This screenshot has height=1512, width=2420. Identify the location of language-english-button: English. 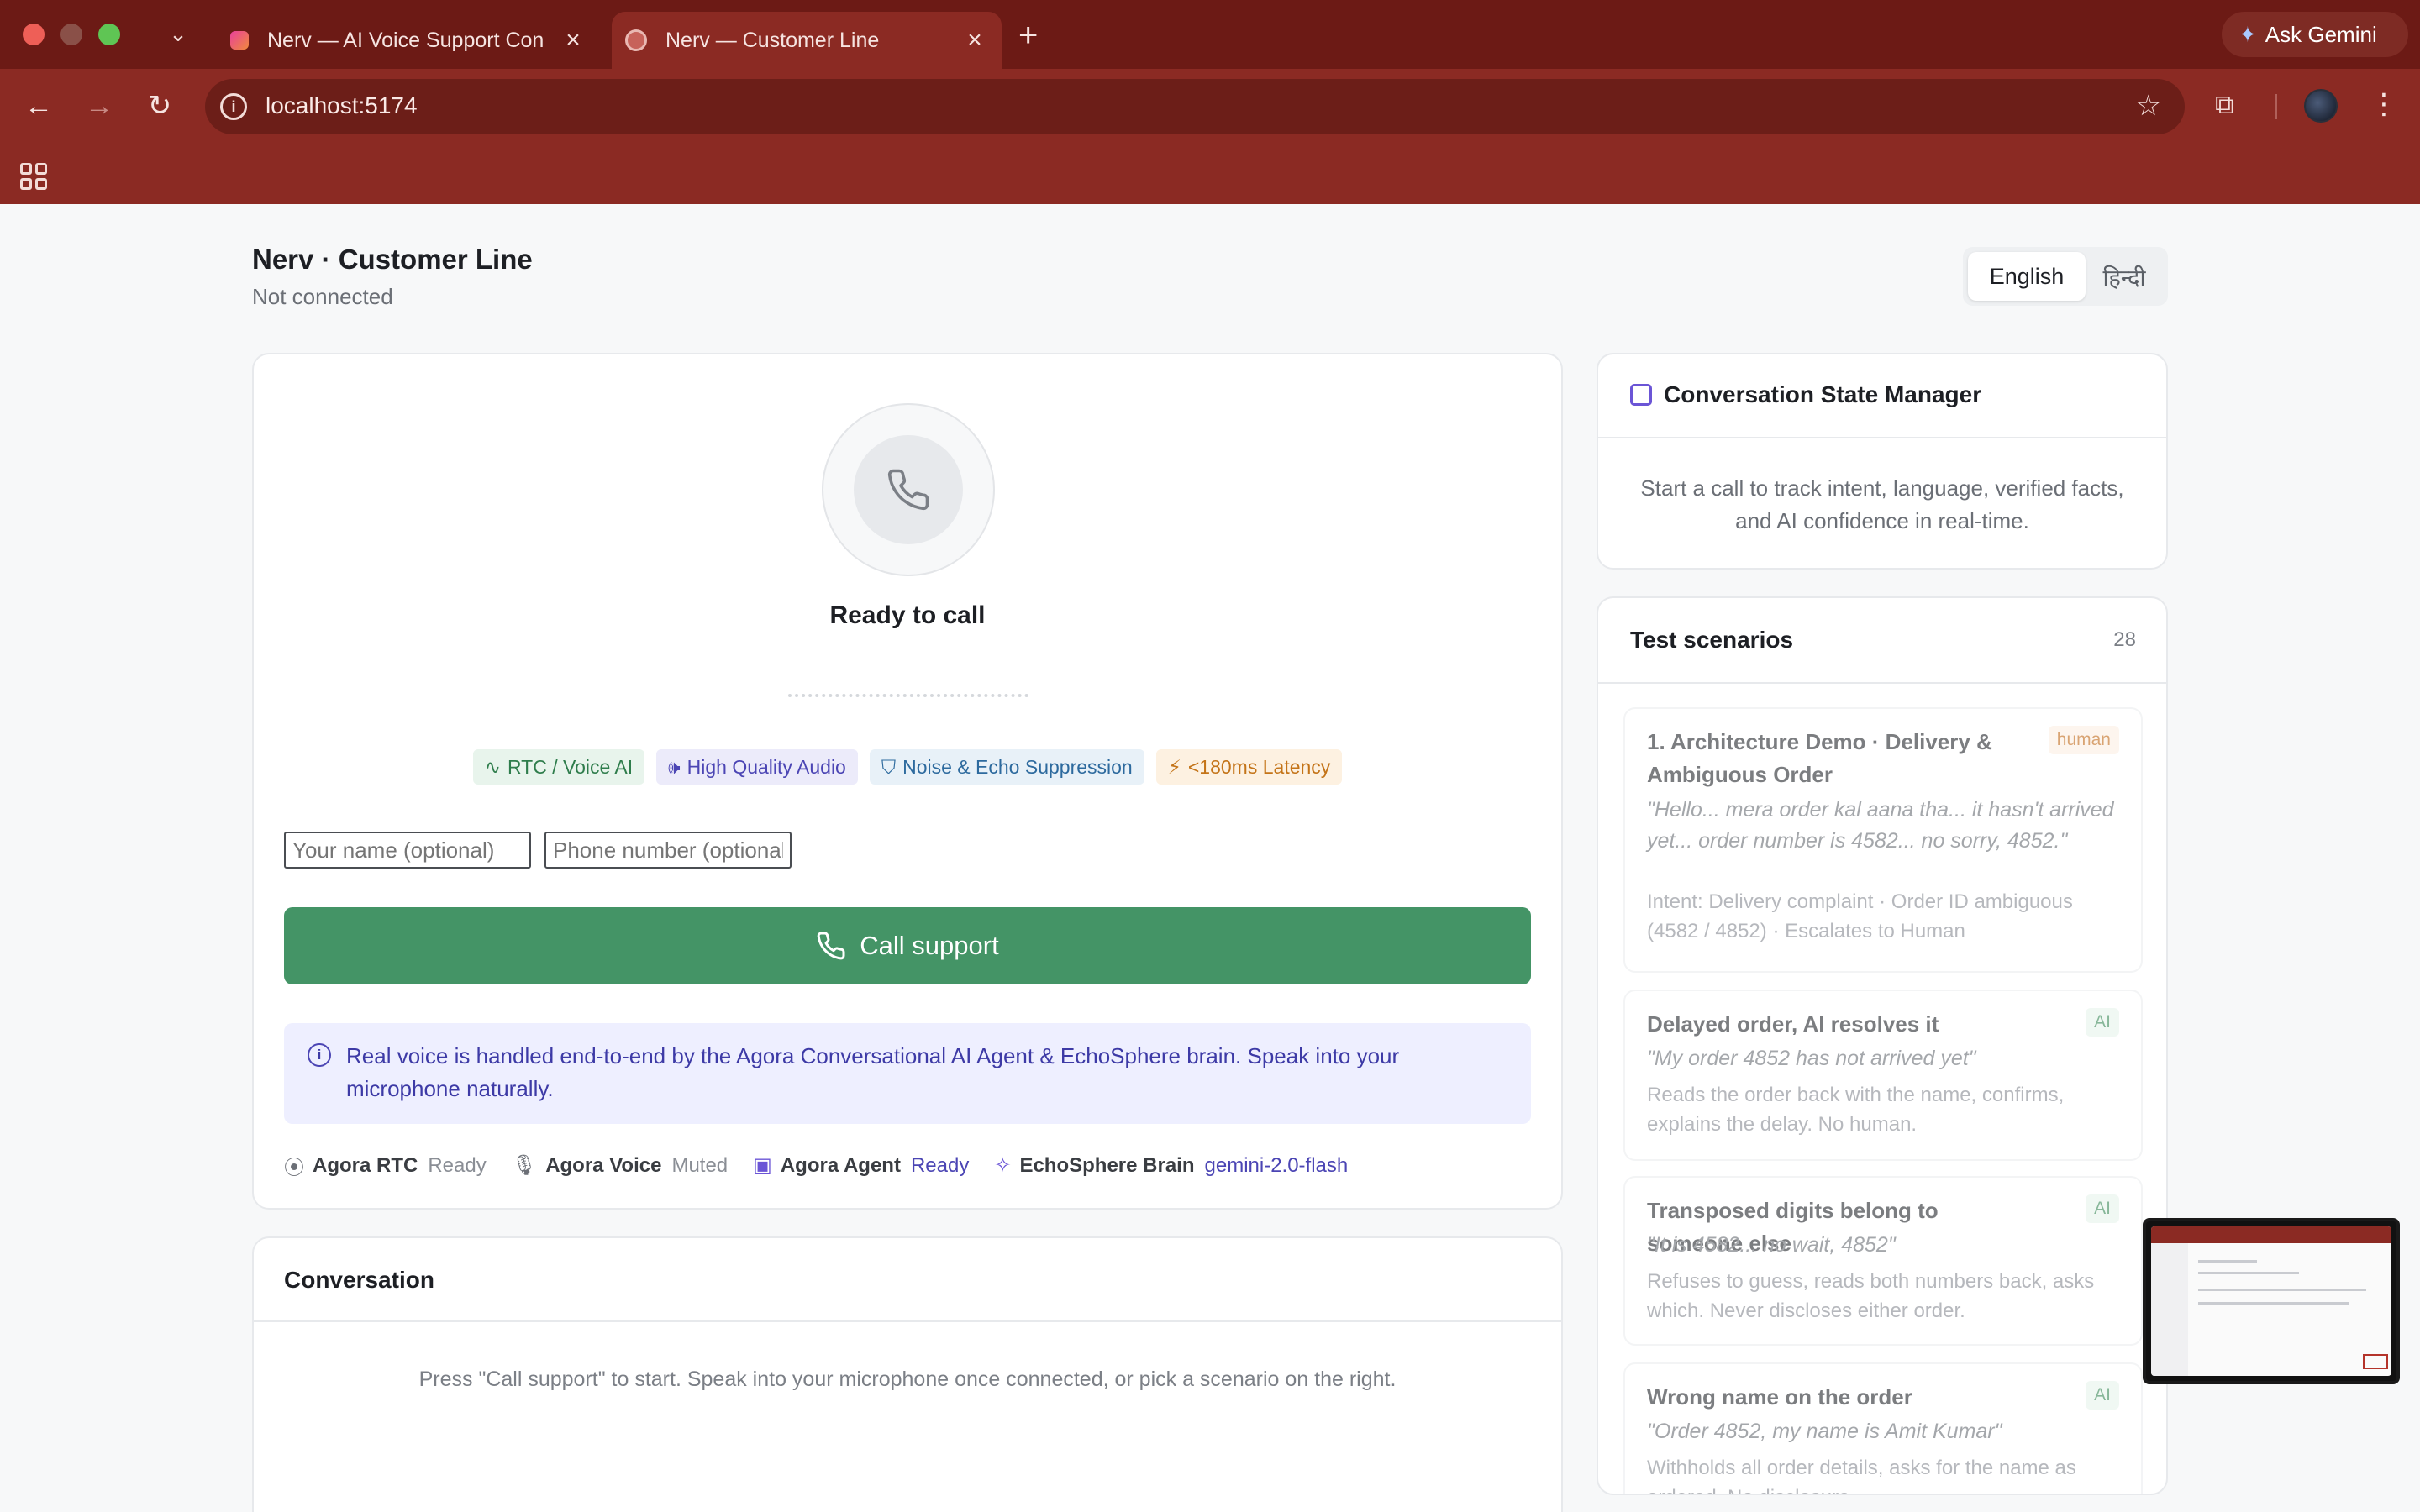
(2027, 276).